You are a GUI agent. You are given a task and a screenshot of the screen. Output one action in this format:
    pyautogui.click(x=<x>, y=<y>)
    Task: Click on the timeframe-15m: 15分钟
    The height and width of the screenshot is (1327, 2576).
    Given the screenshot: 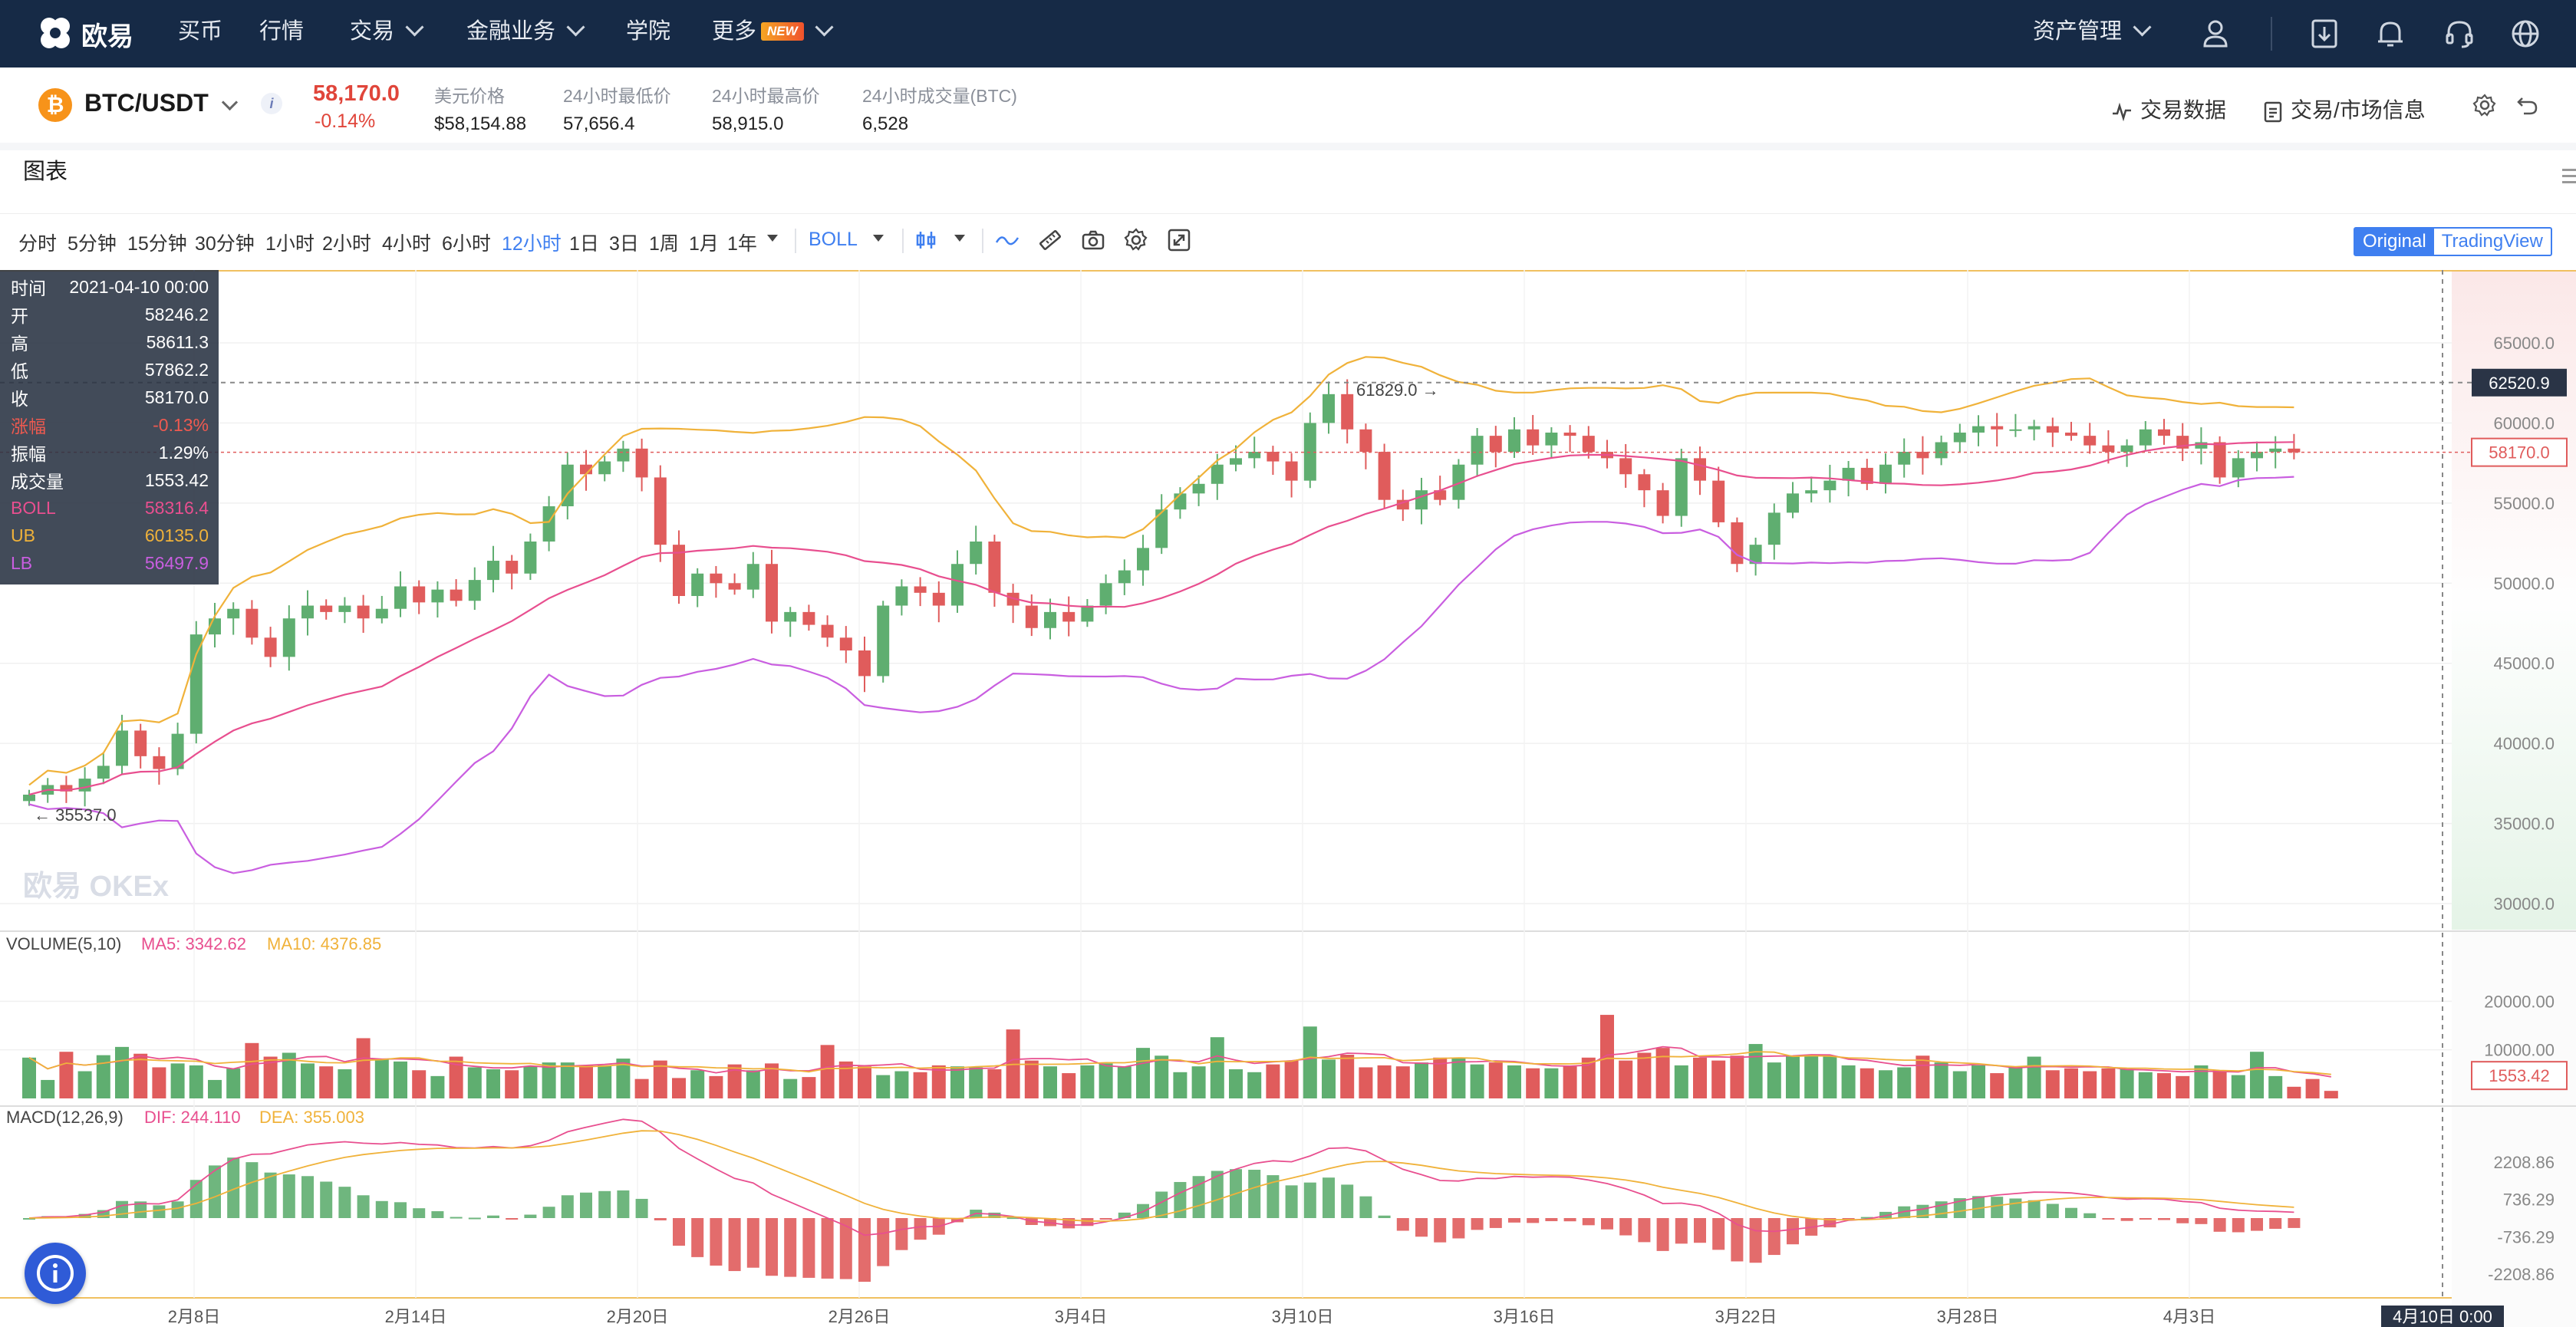 What is the action you would take?
    pyautogui.click(x=157, y=242)
    